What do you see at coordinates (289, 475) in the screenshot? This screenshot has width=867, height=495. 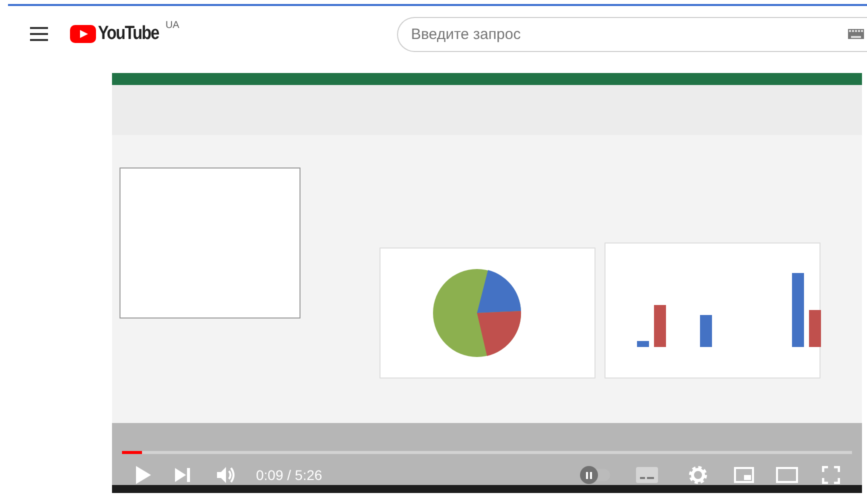 I see `time-display: 0:09 / 5:26` at bounding box center [289, 475].